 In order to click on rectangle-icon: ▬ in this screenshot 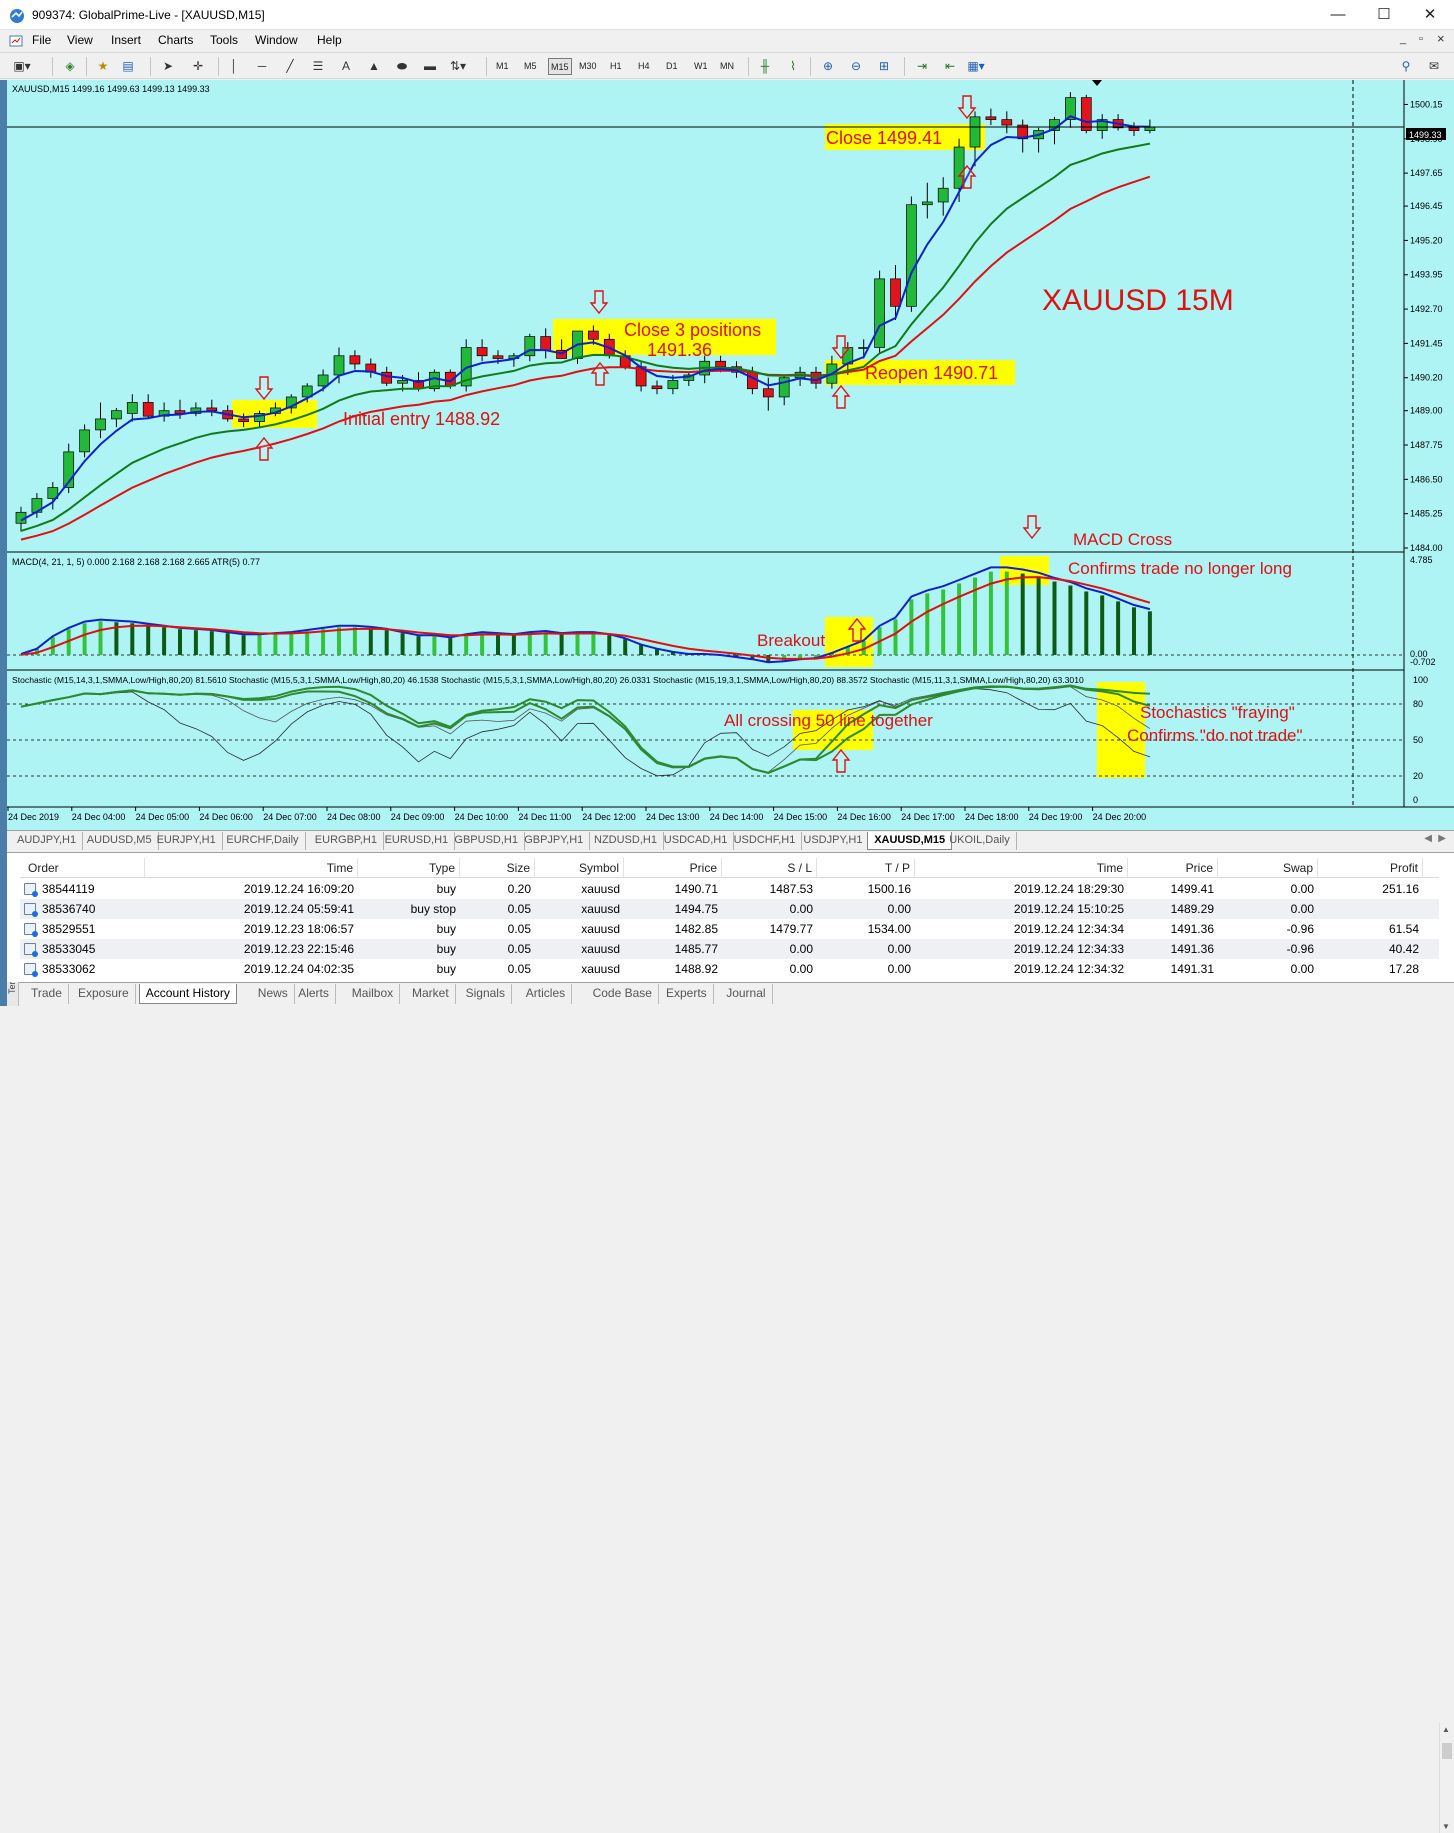, I will do `click(430, 66)`.